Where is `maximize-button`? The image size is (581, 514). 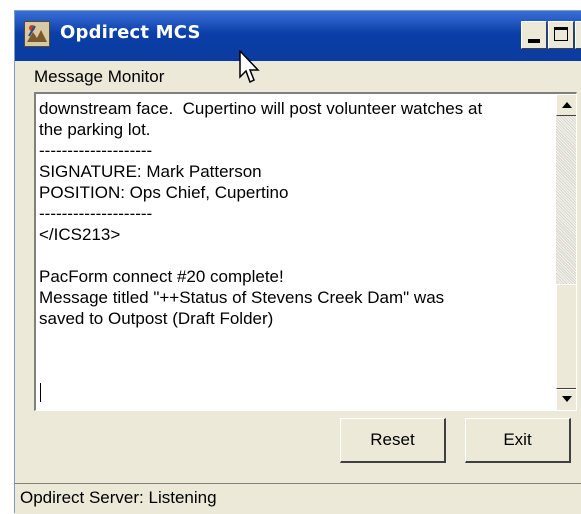 maximize-button is located at coordinates (561, 35).